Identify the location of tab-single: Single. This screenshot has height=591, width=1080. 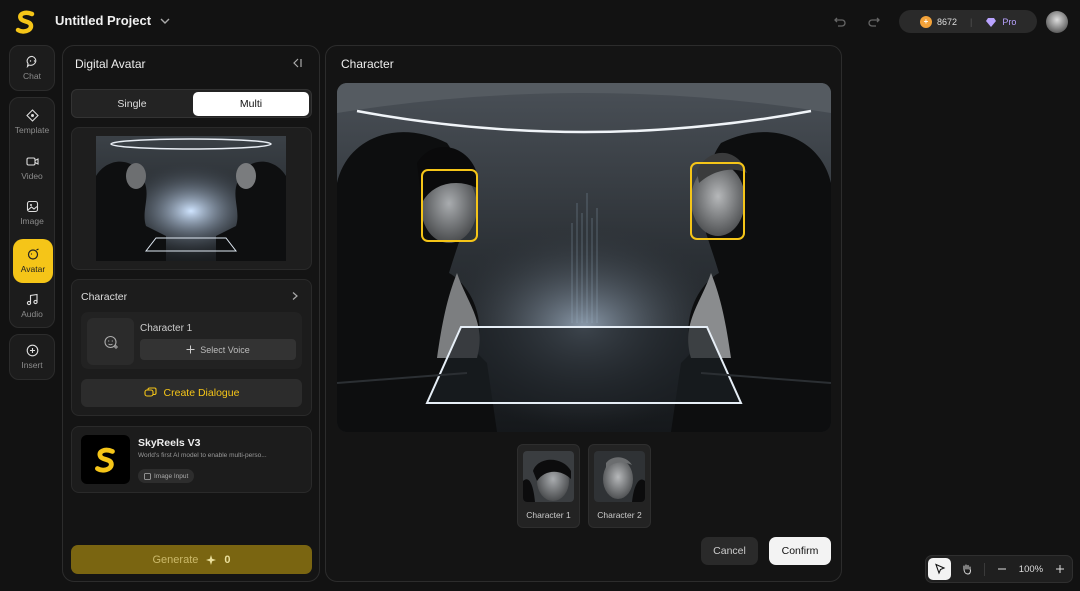
(132, 104).